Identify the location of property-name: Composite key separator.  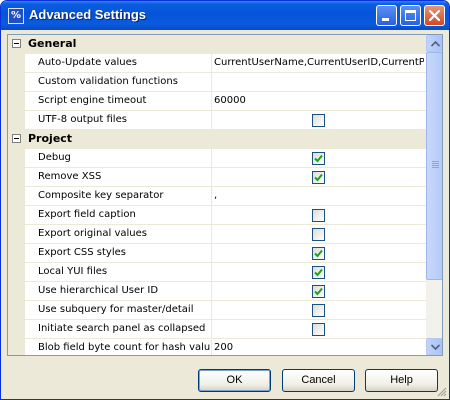
(101, 195).